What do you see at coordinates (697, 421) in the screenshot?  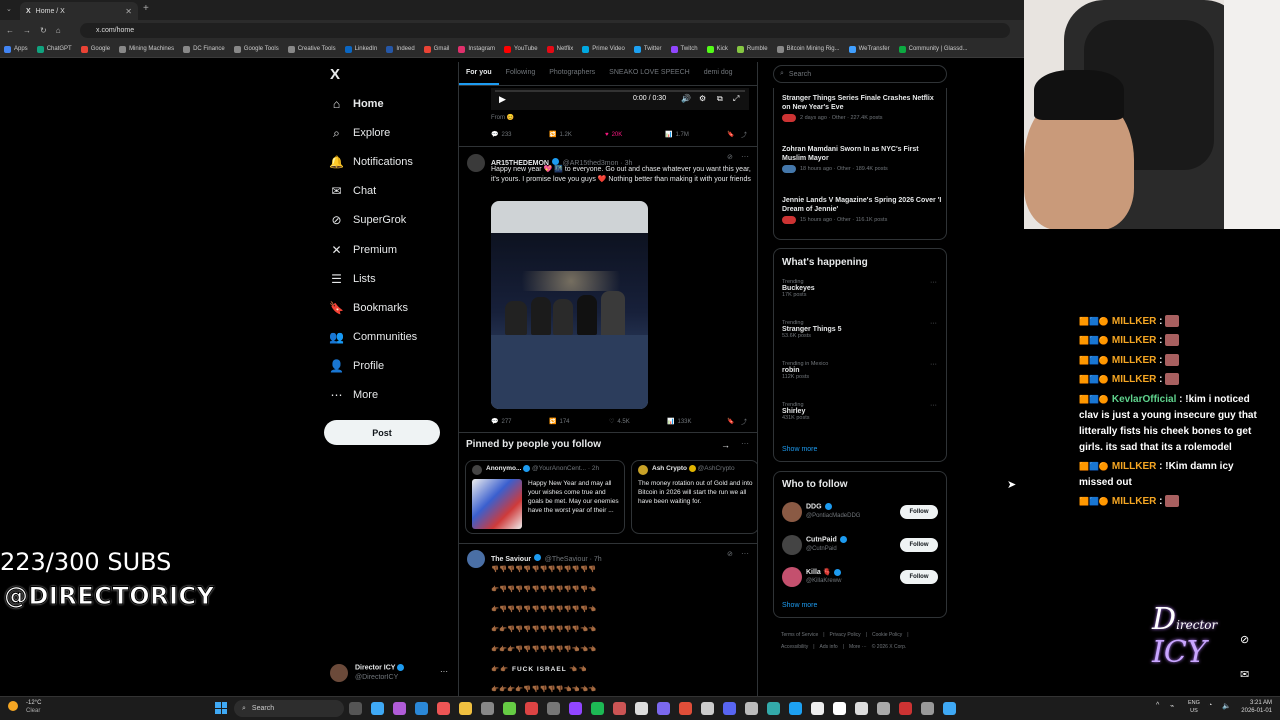 I see `views-button: 📊 133K` at bounding box center [697, 421].